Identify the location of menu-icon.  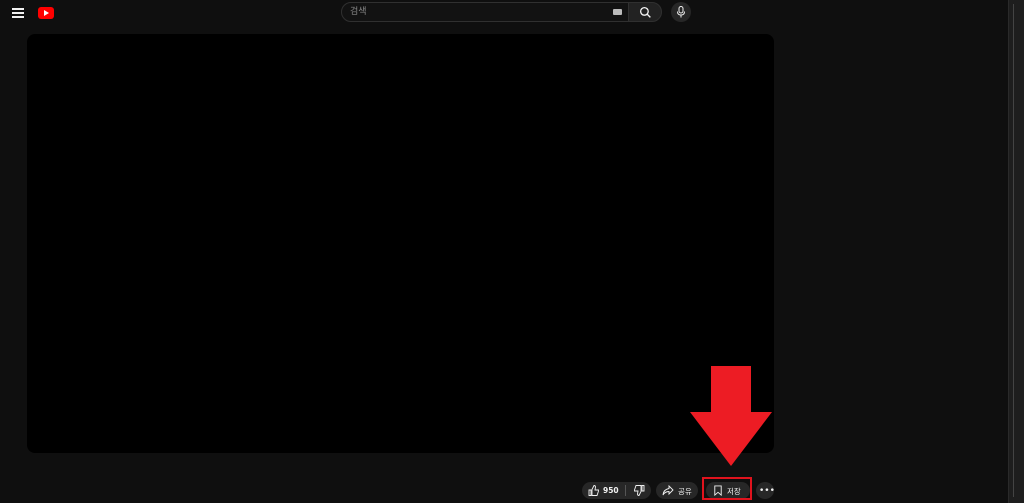
(20, 14).